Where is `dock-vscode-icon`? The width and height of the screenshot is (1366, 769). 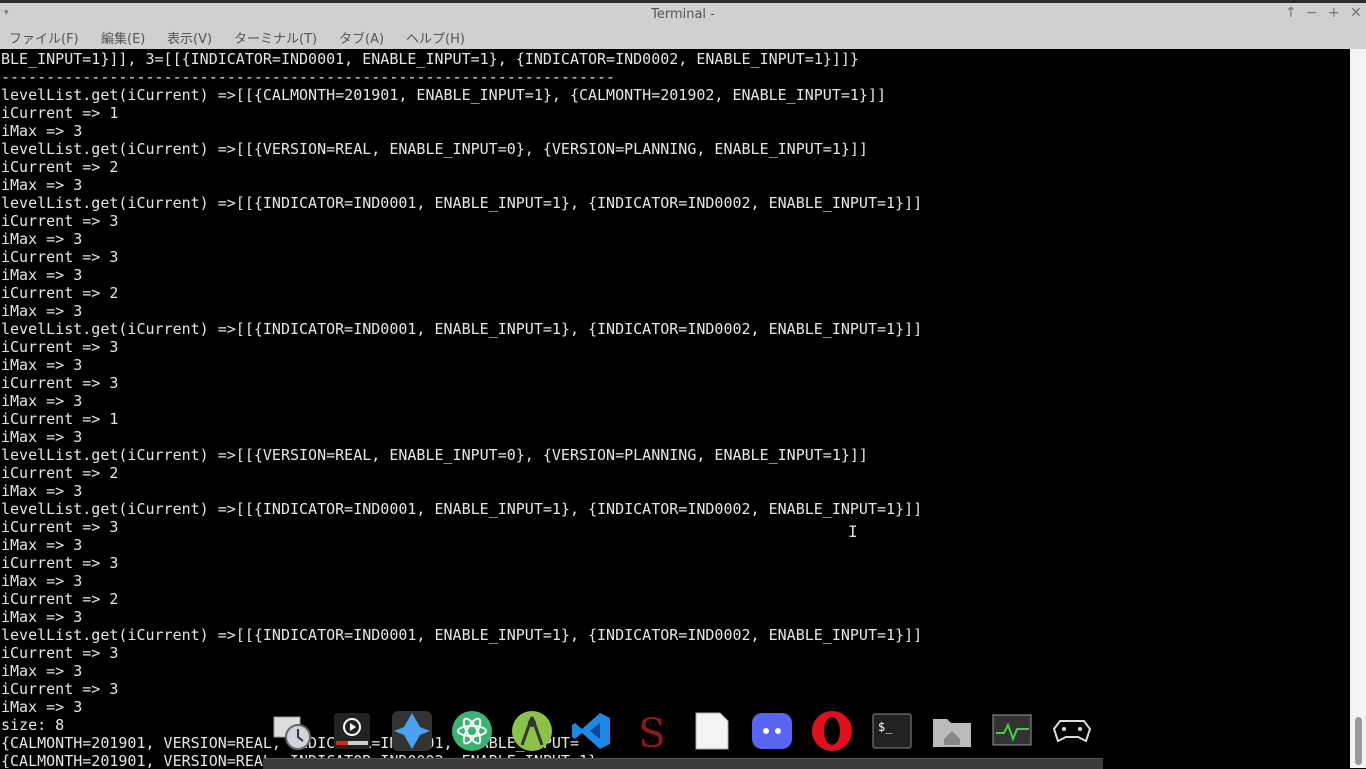 dock-vscode-icon is located at coordinates (592, 731).